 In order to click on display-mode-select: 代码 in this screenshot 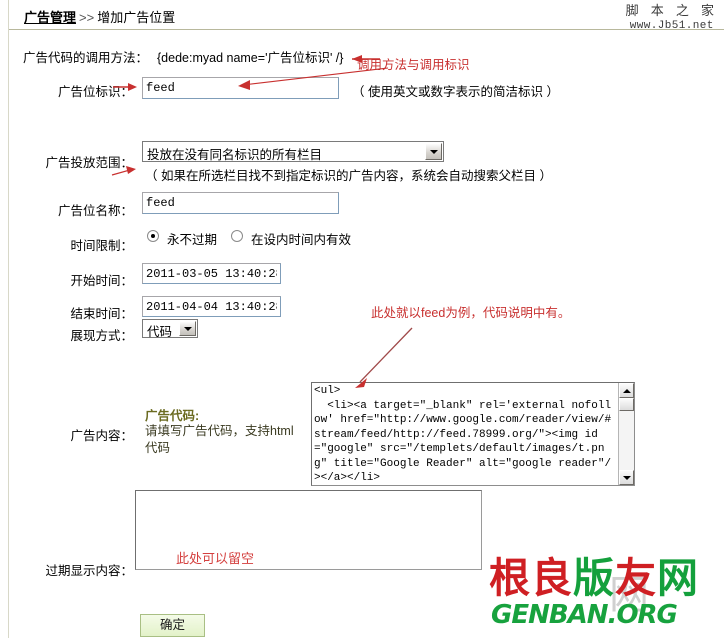, I will do `click(170, 329)`.